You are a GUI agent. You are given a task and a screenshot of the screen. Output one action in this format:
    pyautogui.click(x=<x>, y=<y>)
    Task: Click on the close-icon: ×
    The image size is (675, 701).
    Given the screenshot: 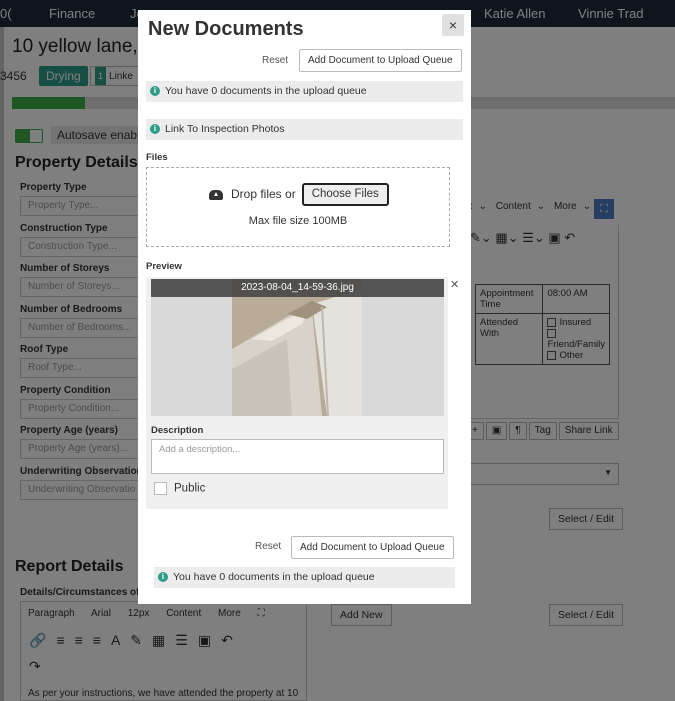 What is the action you would take?
    pyautogui.click(x=453, y=25)
    